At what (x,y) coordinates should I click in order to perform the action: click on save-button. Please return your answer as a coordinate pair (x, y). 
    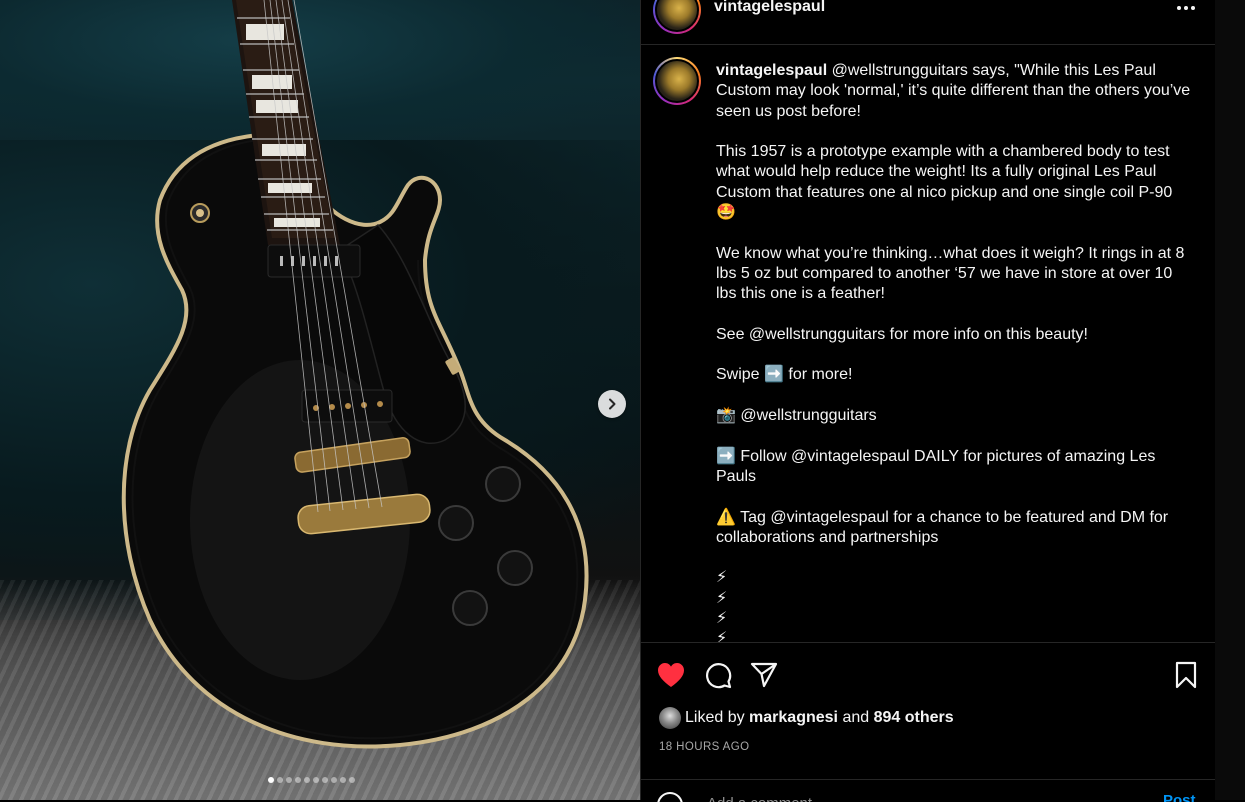
    Looking at the image, I should click on (1186, 675).